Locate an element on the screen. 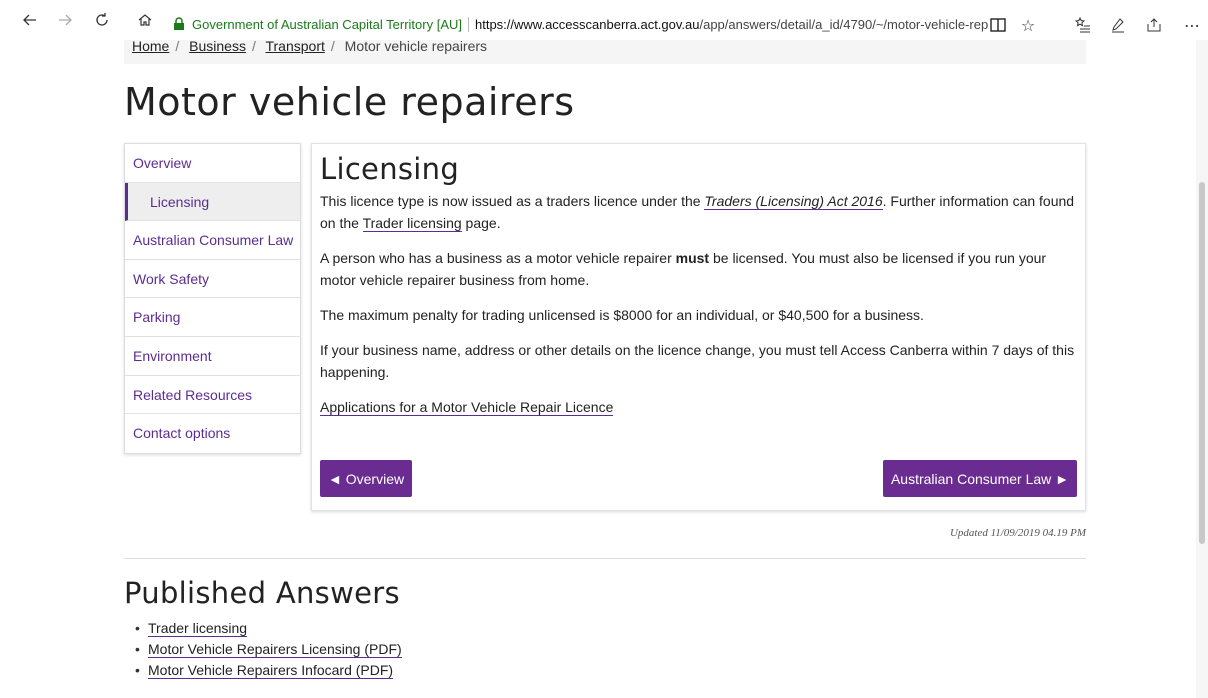 The width and height of the screenshot is (1208, 698). sidenav-item-work-safety: Work Safety is located at coordinates (212, 279).